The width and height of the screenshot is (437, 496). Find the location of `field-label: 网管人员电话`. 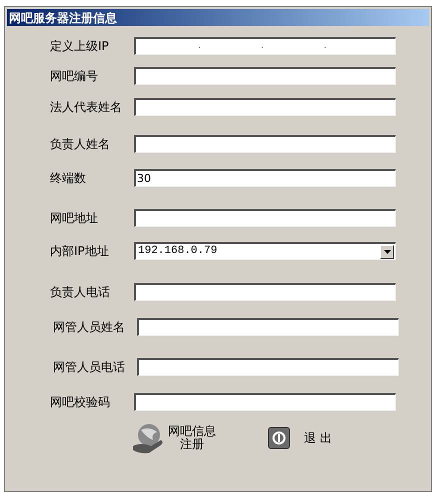

field-label: 网管人员电话 is located at coordinates (89, 367).